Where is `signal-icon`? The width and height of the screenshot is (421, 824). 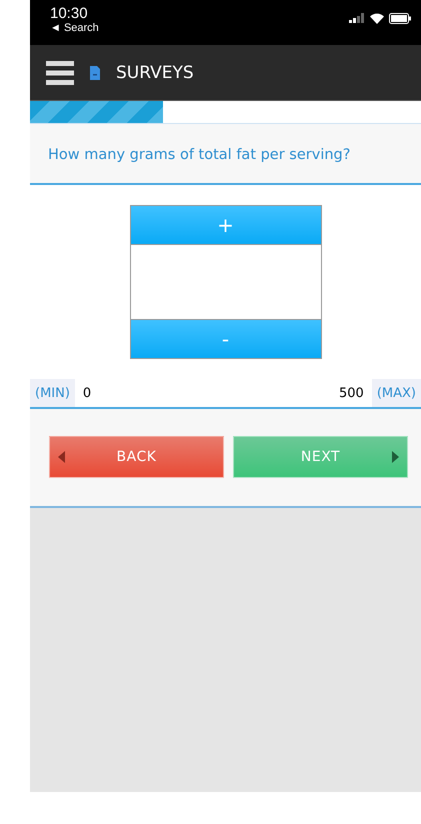
signal-icon is located at coordinates (357, 18).